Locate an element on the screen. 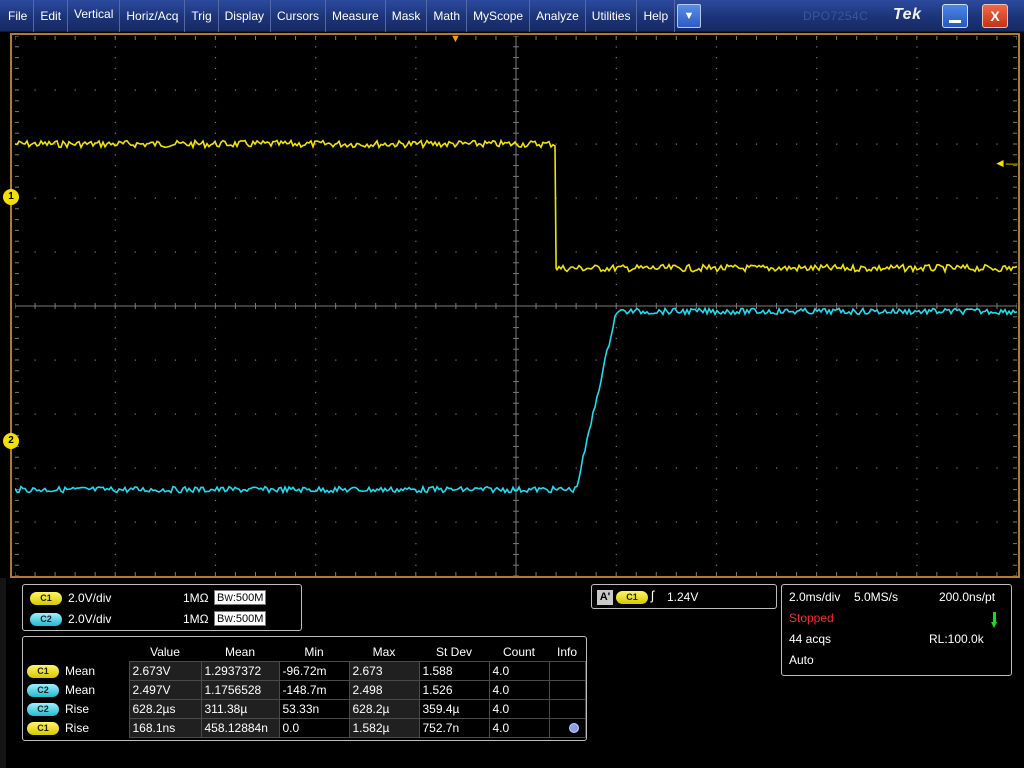 The width and height of the screenshot is (1024, 768). menu-help: Help is located at coordinates (656, 16).